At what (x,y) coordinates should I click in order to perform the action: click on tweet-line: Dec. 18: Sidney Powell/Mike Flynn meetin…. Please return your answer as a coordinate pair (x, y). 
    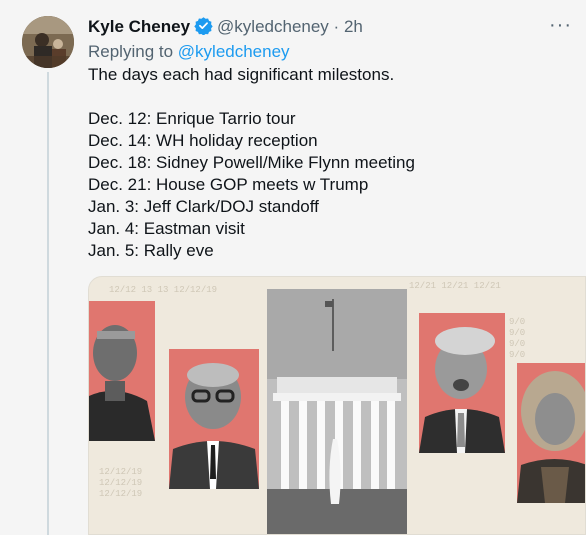
    Looking at the image, I should click on (251, 162).